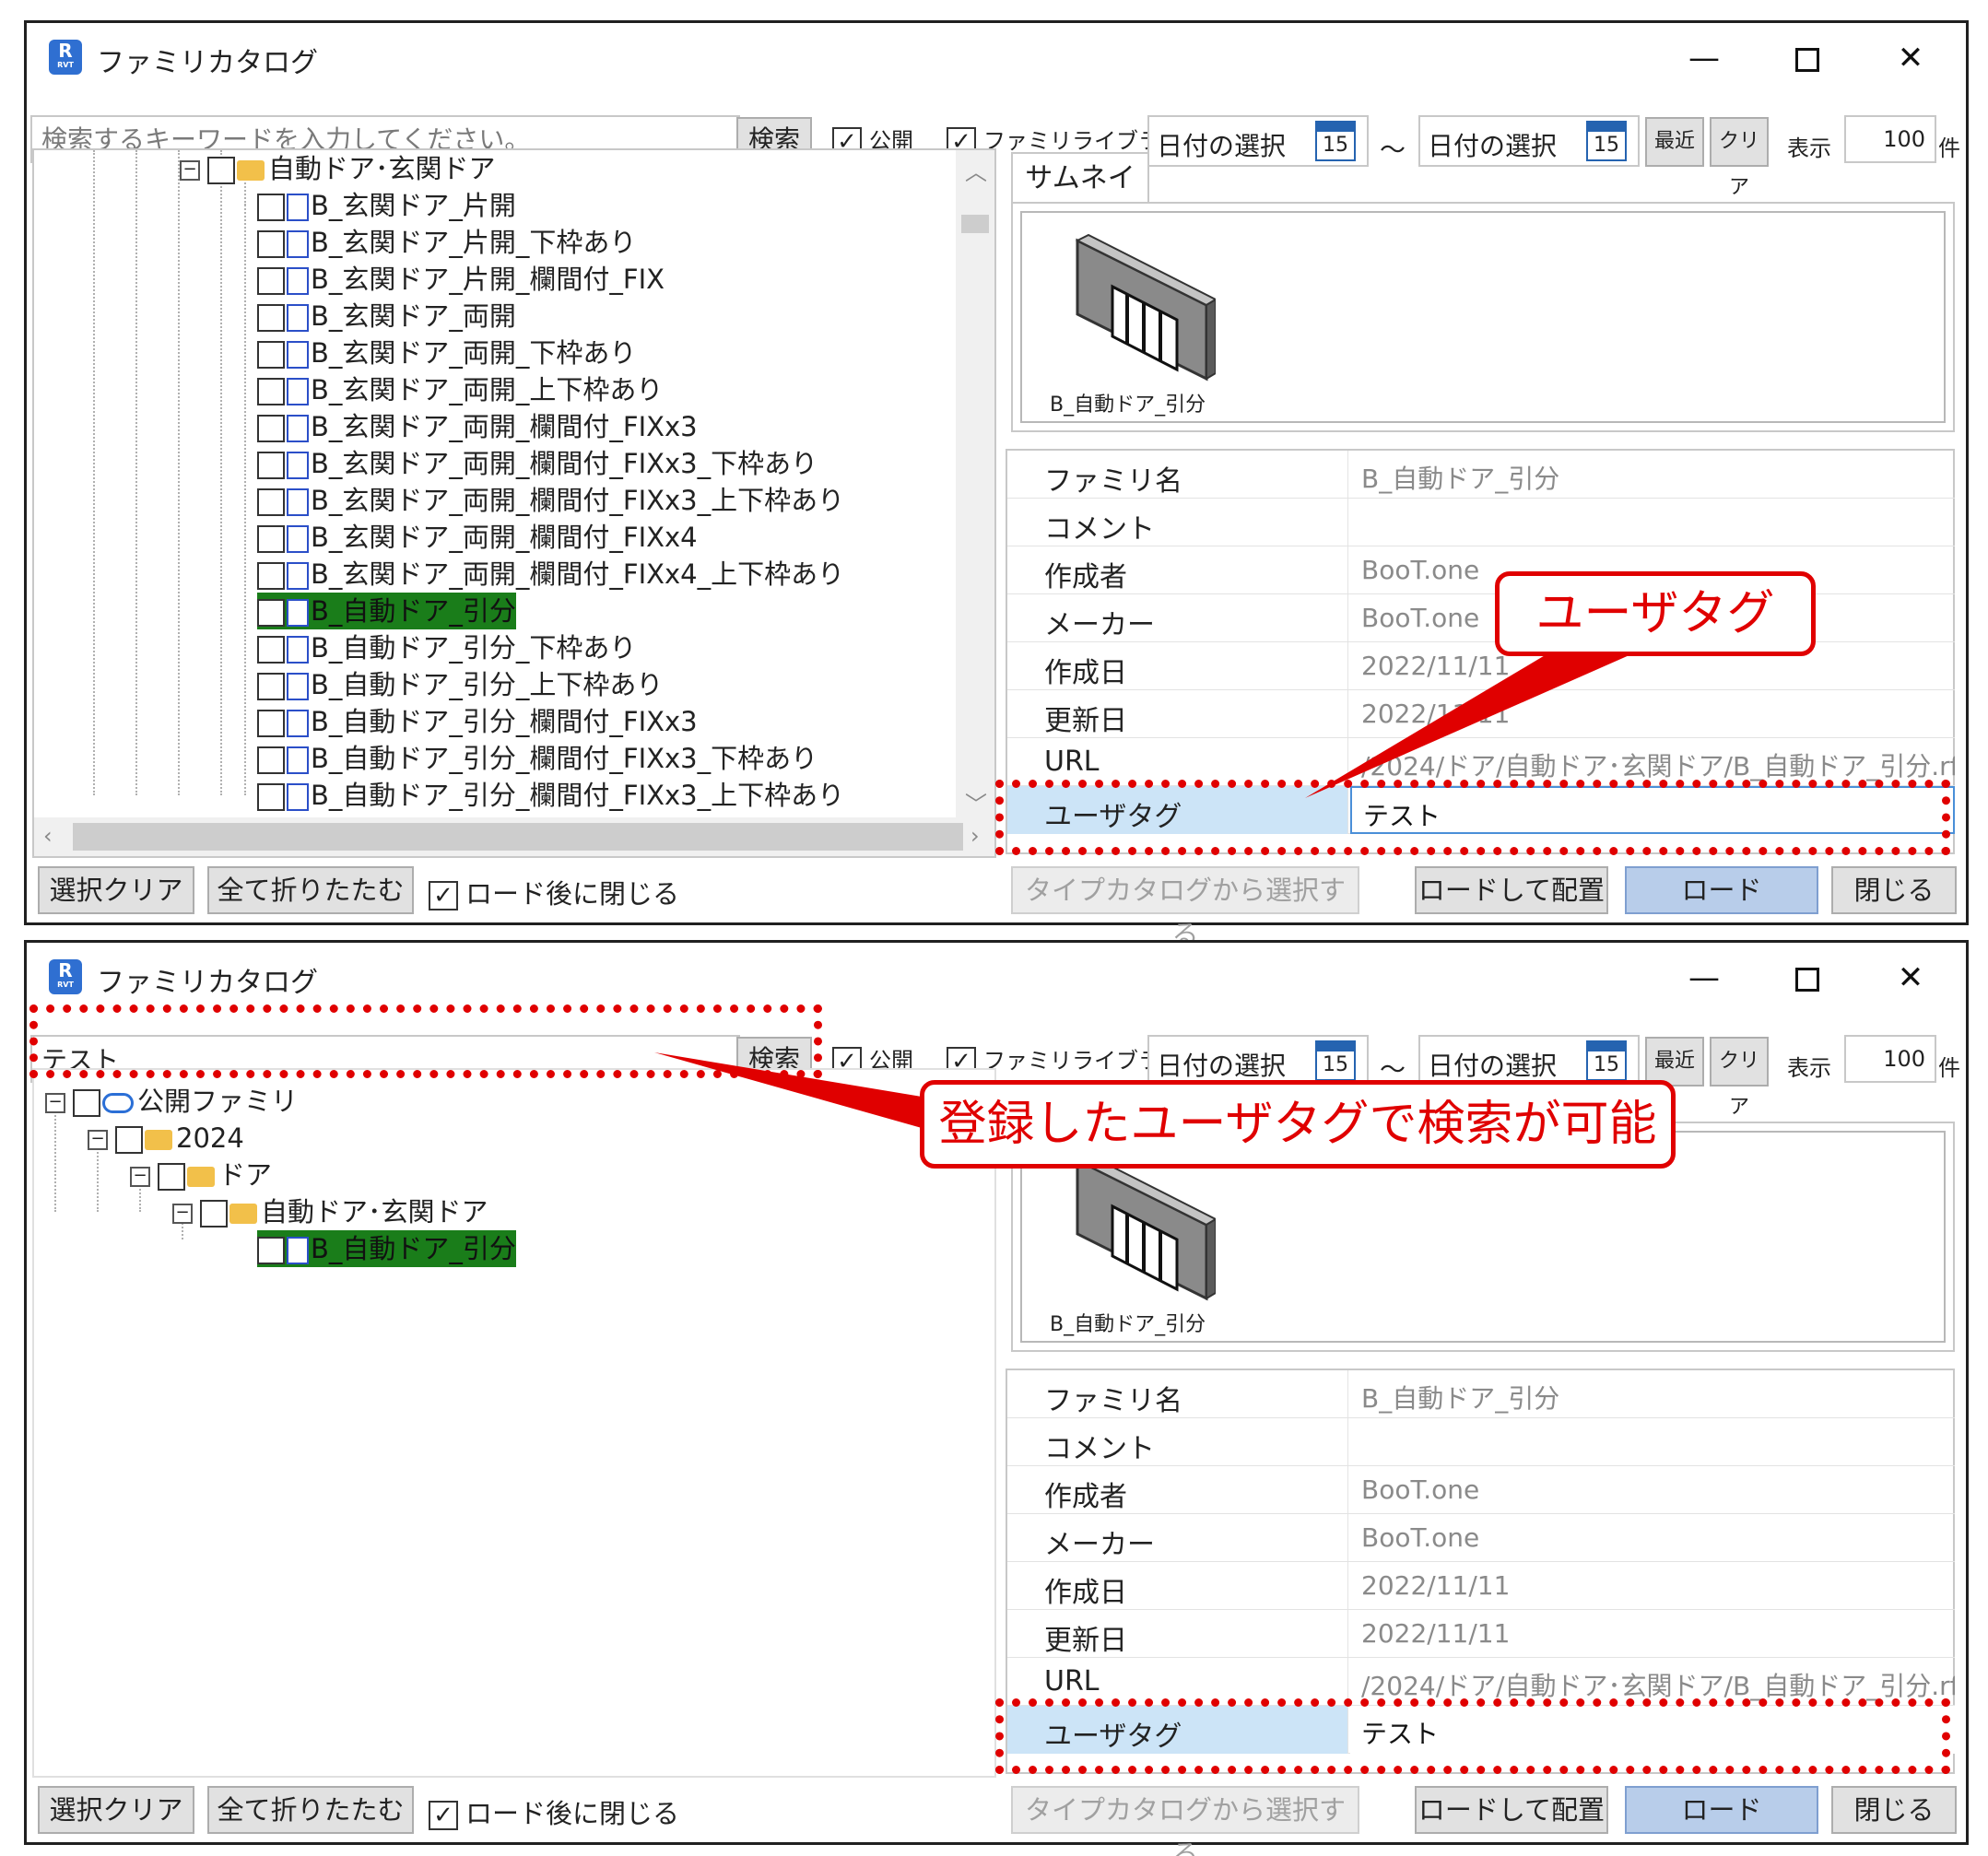 The height and width of the screenshot is (1856, 1988). What do you see at coordinates (386, 316) in the screenshot?
I see `tree-item: B_玄関ドア_両開` at bounding box center [386, 316].